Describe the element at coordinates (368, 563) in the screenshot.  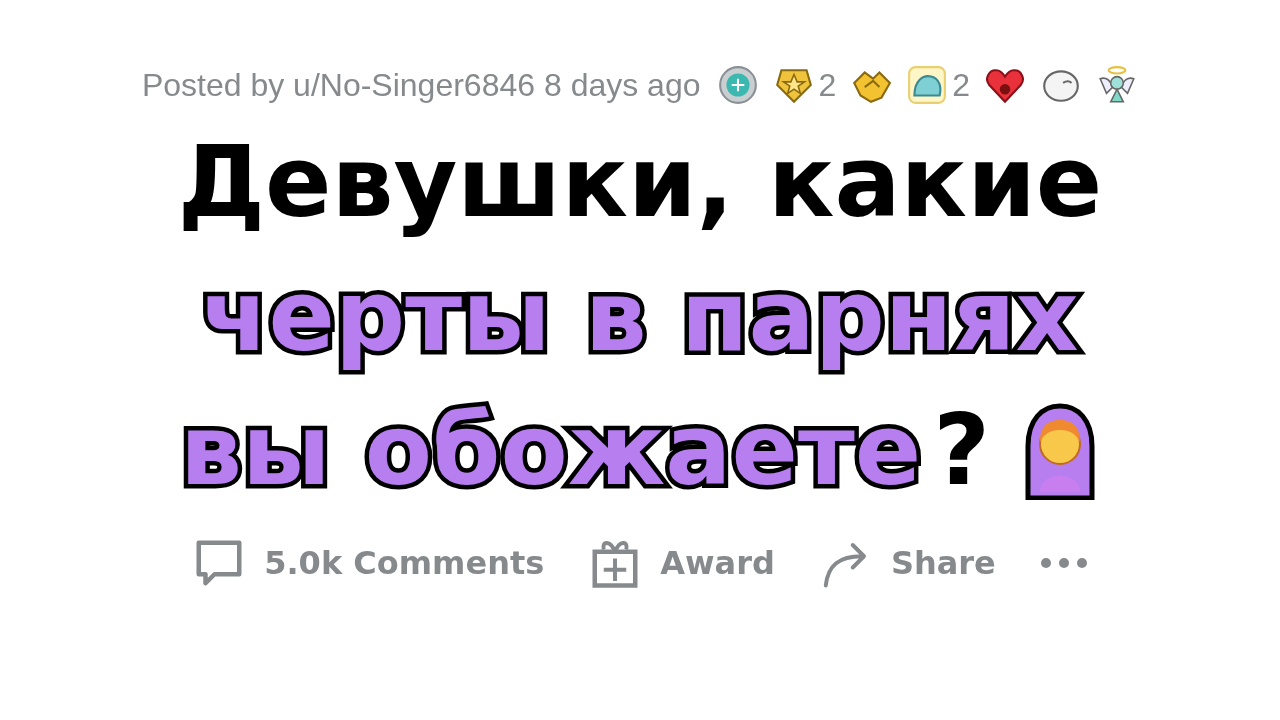
I see `comments-button: 5.0k Comments` at that location.